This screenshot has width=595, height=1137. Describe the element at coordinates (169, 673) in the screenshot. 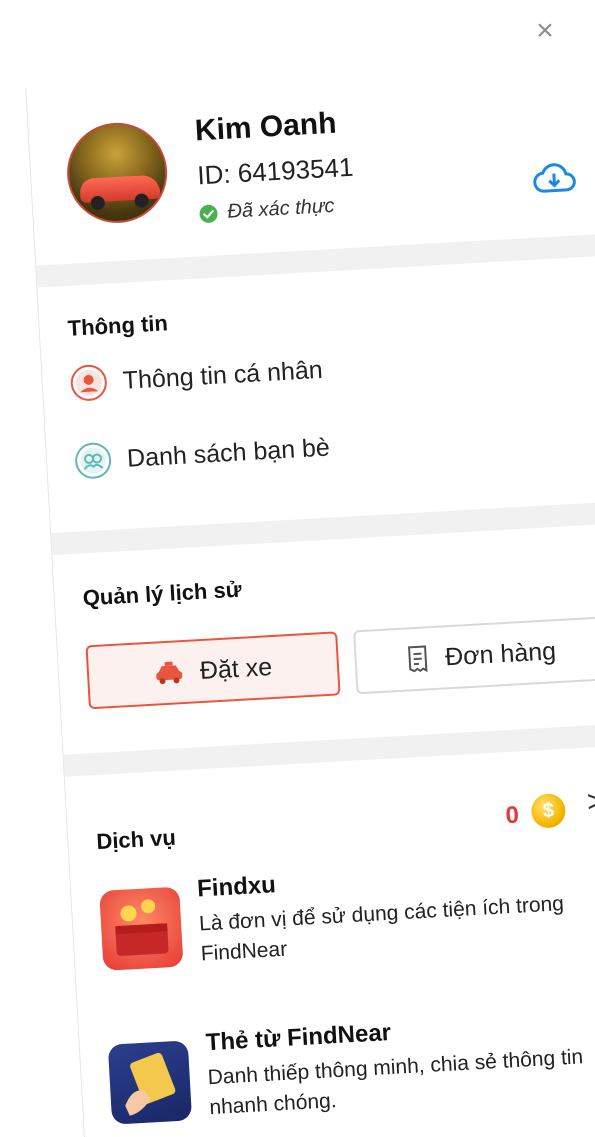

I see `taxi-icon` at that location.